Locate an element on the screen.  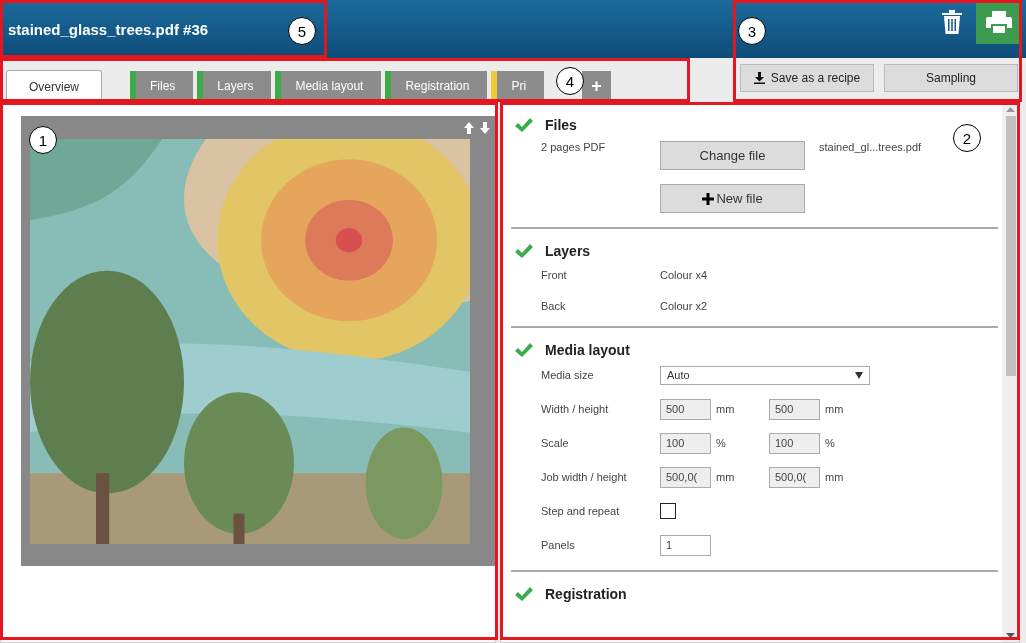
callout-number: 4 is located at coordinates (570, 81).